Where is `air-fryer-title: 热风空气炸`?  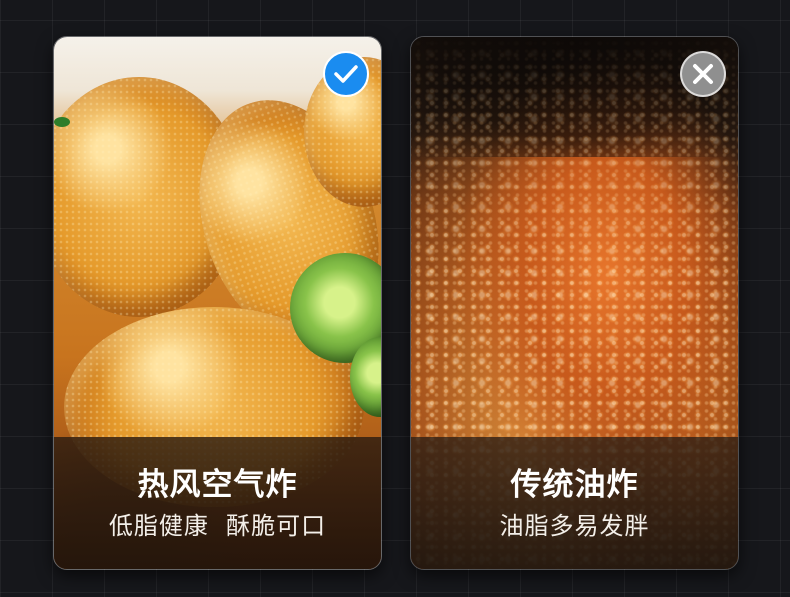 air-fryer-title: 热风空气炸 is located at coordinates (217, 485).